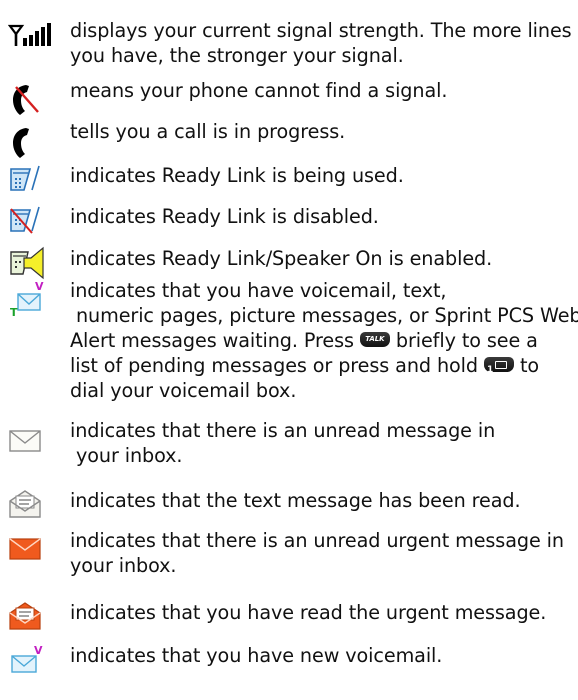  What do you see at coordinates (237, 175) in the screenshot?
I see `ready-link-description: indicates Ready Link is being used.` at bounding box center [237, 175].